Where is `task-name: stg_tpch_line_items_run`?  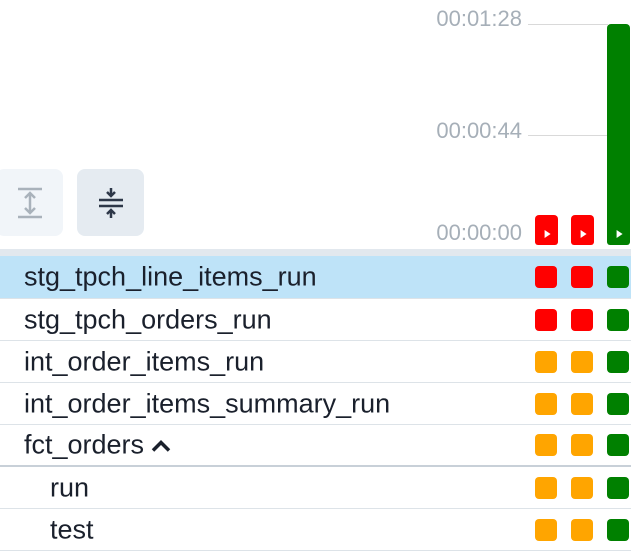
task-name: stg_tpch_line_items_run is located at coordinates (170, 276).